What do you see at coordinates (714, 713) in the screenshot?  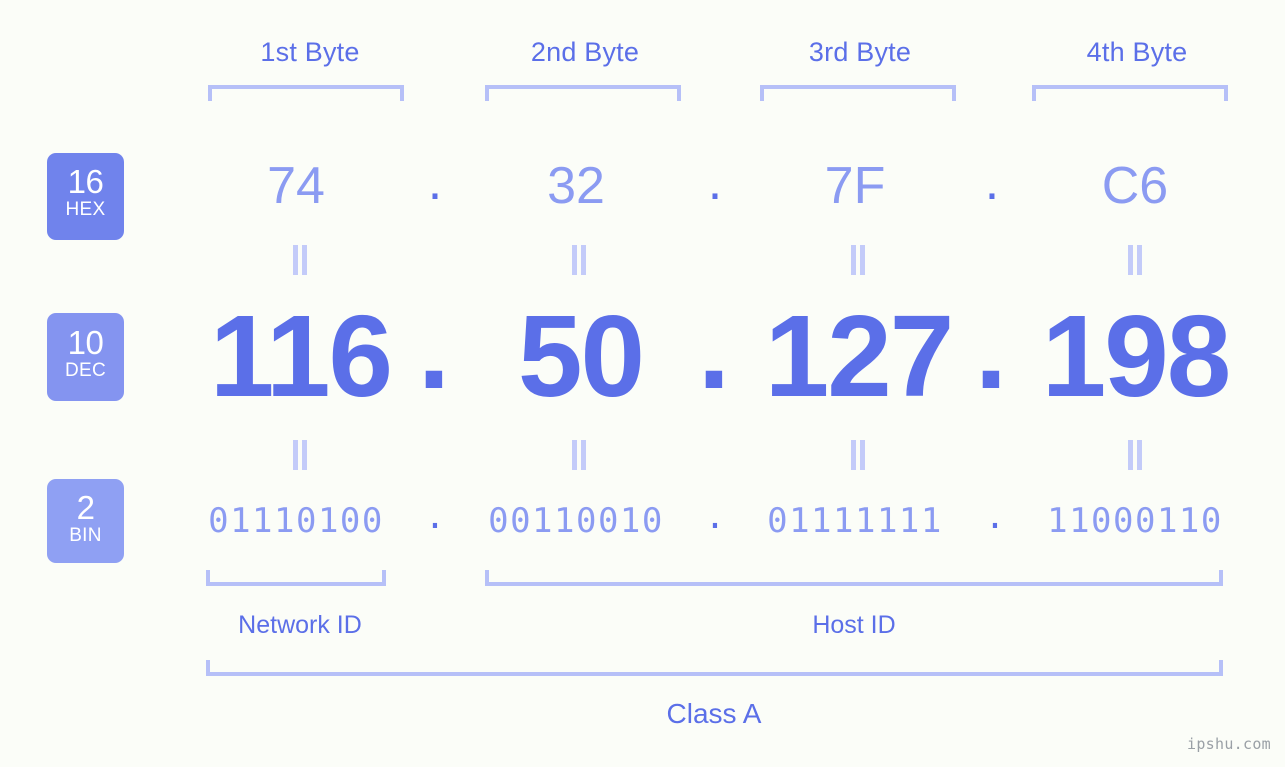 I see `class-label: Class A` at bounding box center [714, 713].